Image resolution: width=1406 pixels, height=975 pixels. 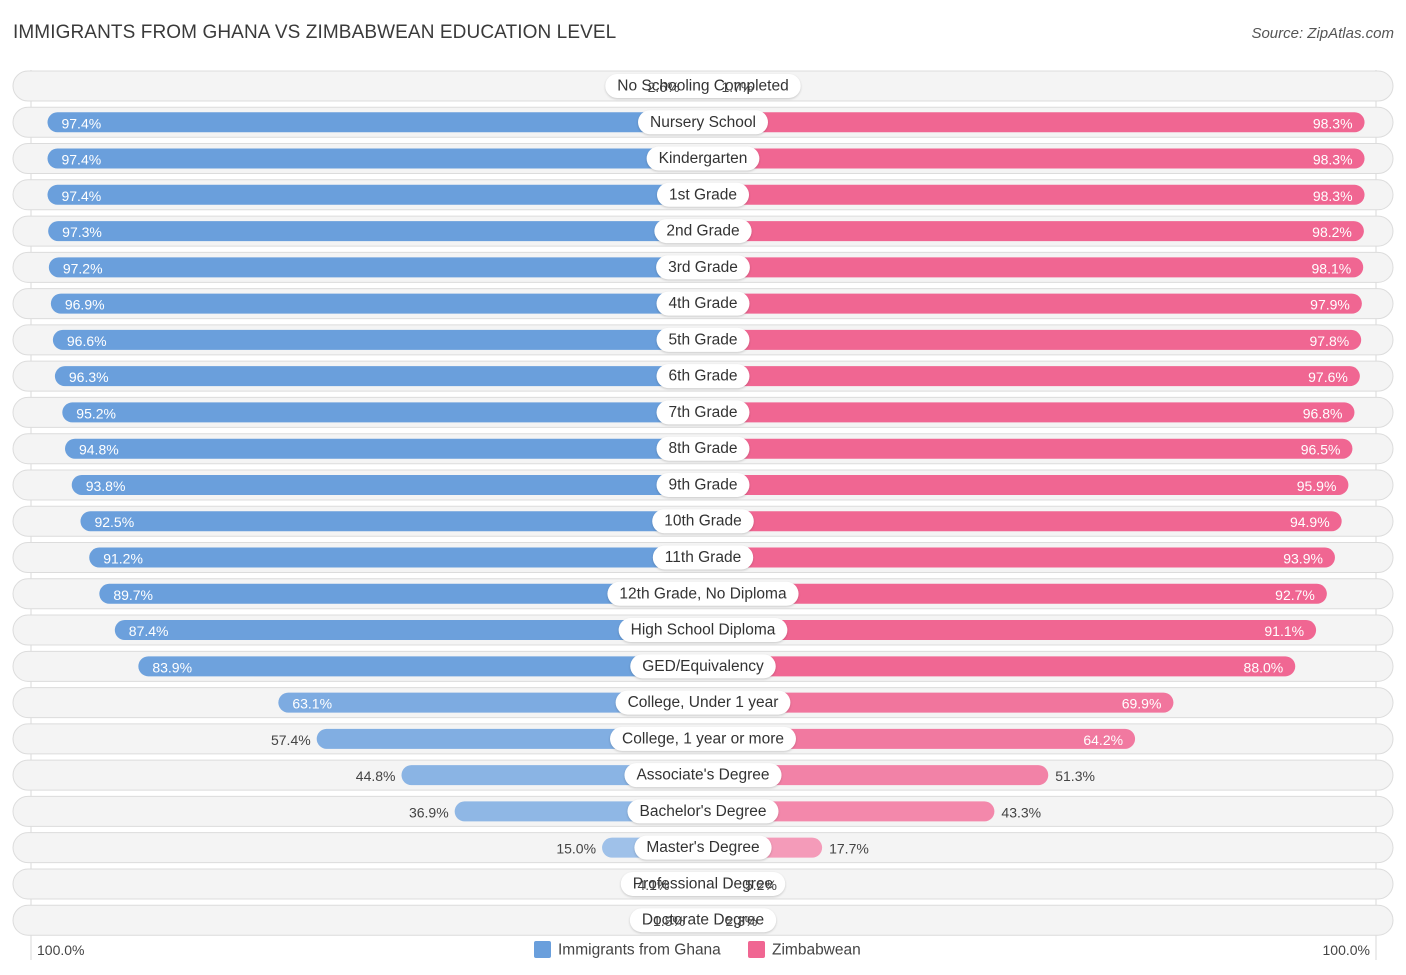 I want to click on value-label-zimbabwean: 98.3%, so click(x=1333, y=160).